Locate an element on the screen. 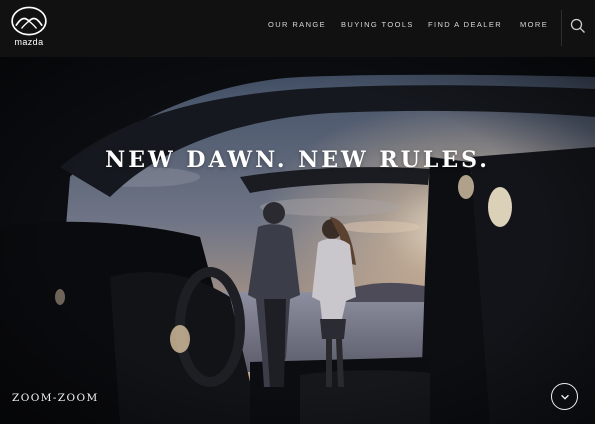 Image resolution: width=595 pixels, height=424 pixels. nav-find-a-dealer: FIND A DEALER is located at coordinates (465, 24).